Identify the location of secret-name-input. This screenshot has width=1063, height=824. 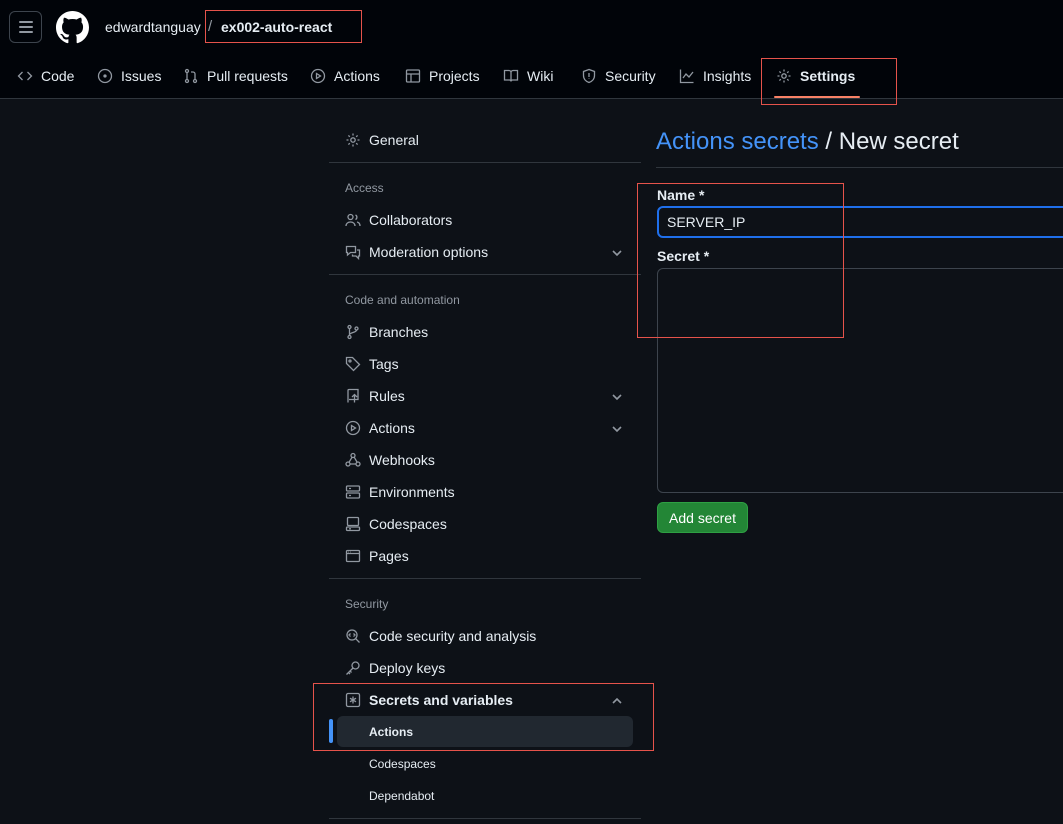
(860, 222).